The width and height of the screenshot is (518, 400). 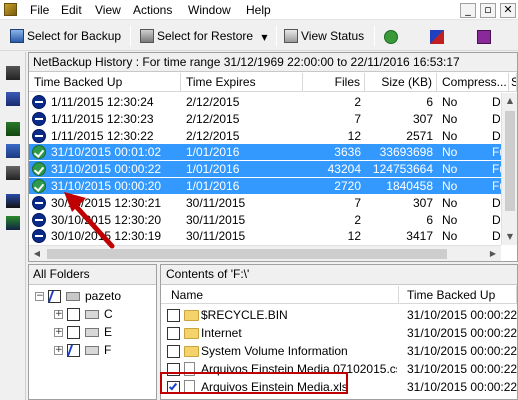 I want to click on tree-root-label: pazeto, so click(x=103, y=296).